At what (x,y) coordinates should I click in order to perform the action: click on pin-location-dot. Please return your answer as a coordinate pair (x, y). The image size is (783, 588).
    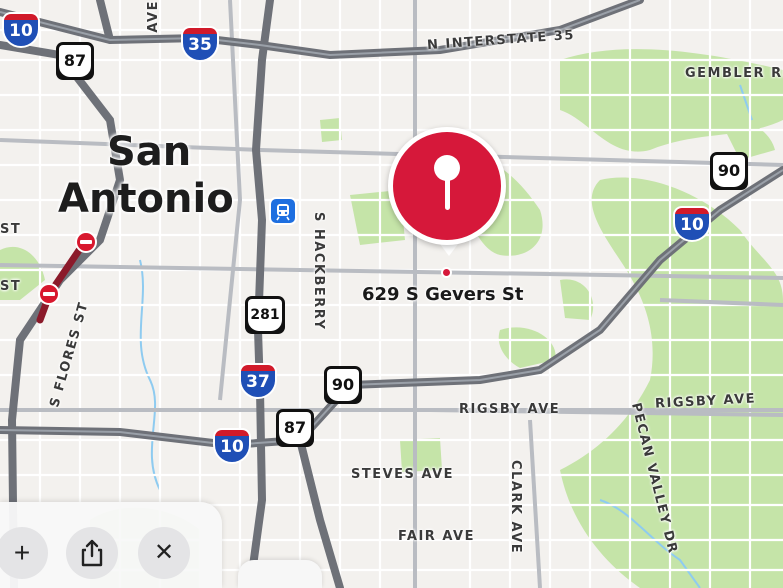
    Looking at the image, I should click on (446, 272).